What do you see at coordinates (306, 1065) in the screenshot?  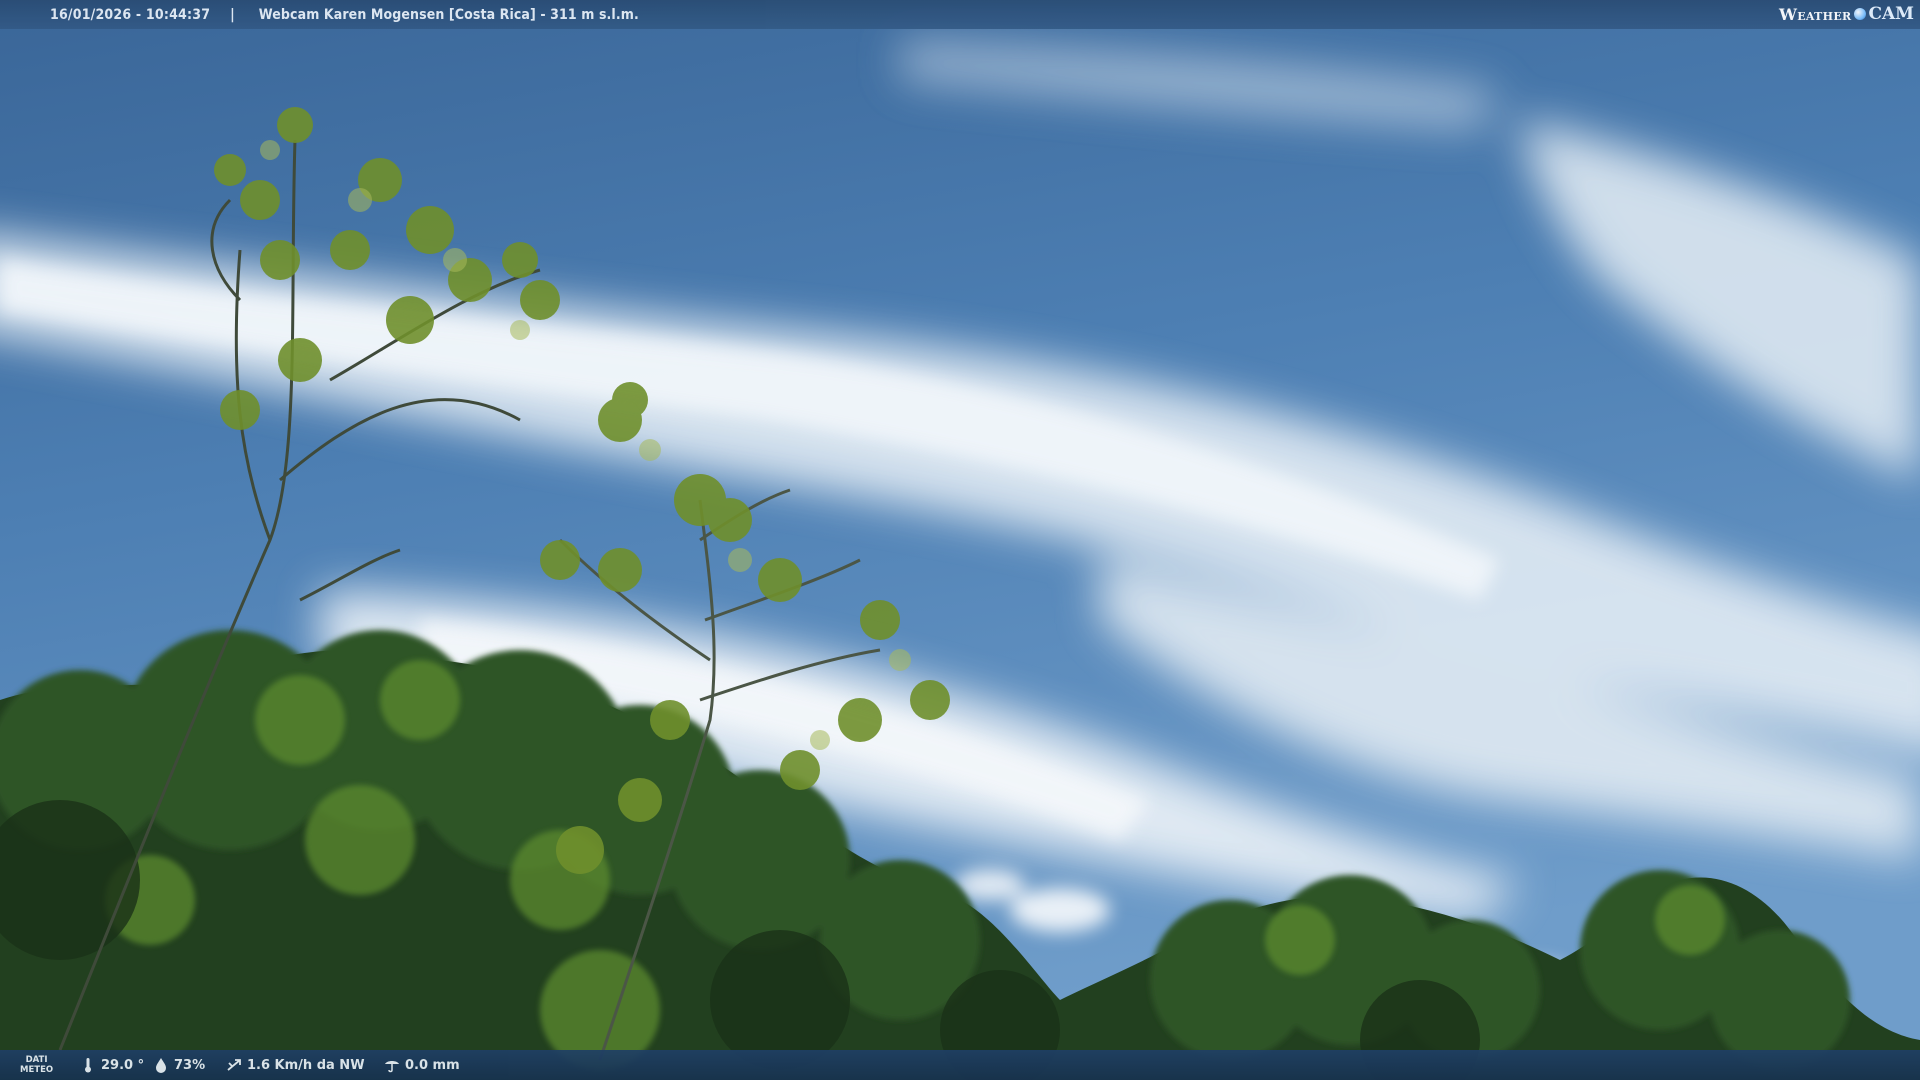 I see `wind-value: 1.6 Km/h da NW` at bounding box center [306, 1065].